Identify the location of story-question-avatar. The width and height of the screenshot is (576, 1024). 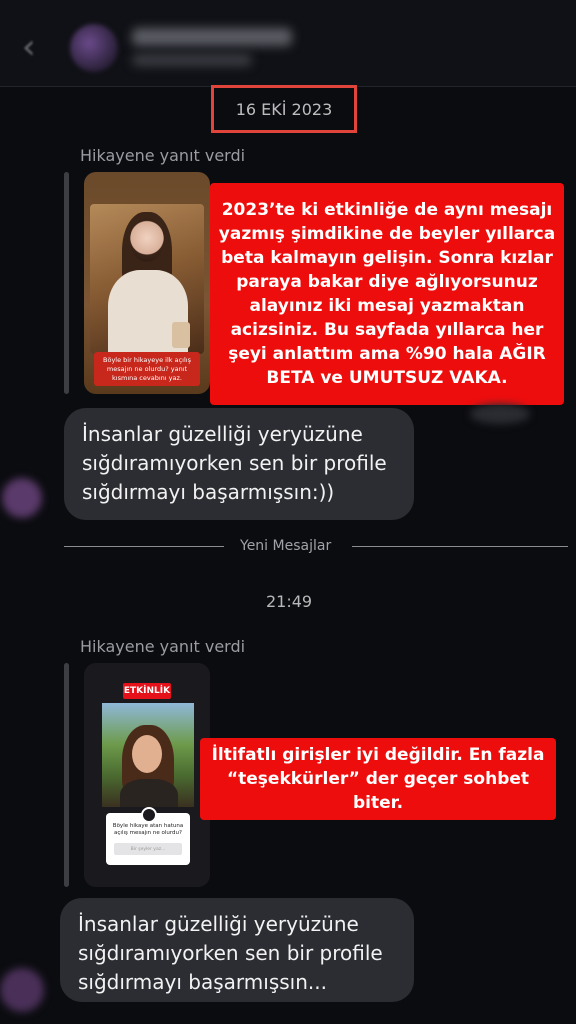
(149, 815).